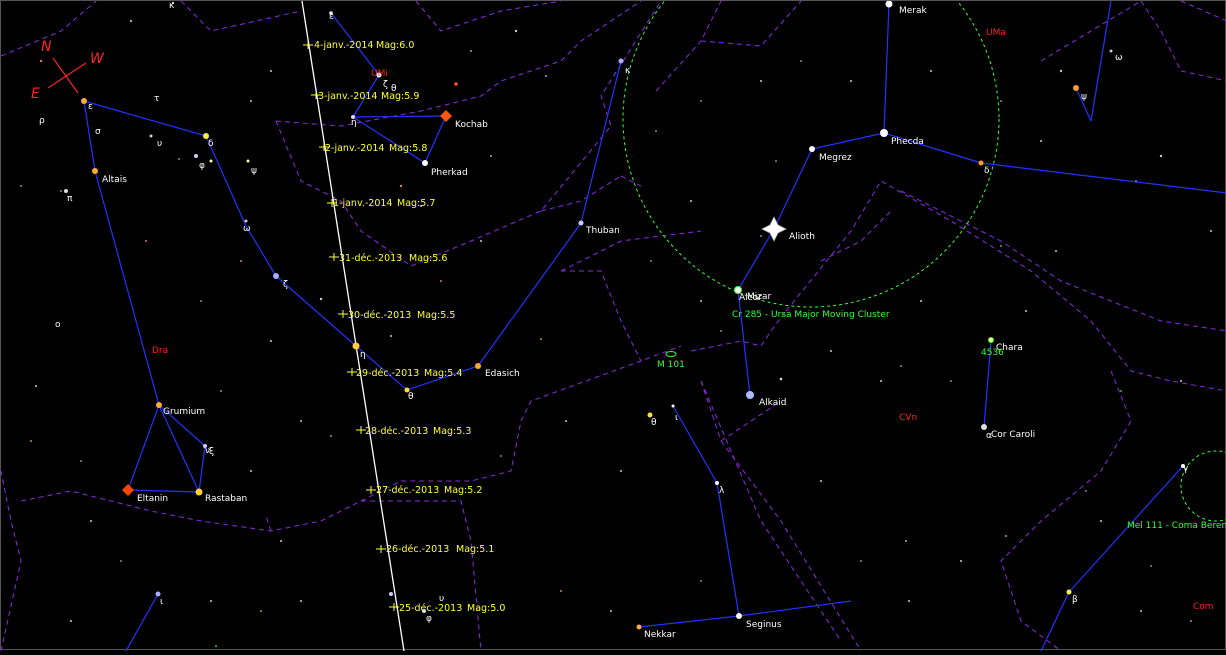 This screenshot has width=1226, height=655. What do you see at coordinates (285, 285) in the screenshot?
I see `greek-zeta-dra: ζ` at bounding box center [285, 285].